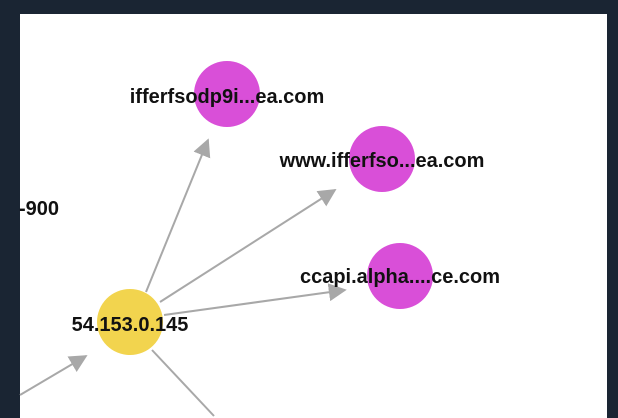  What do you see at coordinates (130, 325) in the screenshot?
I see `ip-node-label: 54.153.0.145` at bounding box center [130, 325].